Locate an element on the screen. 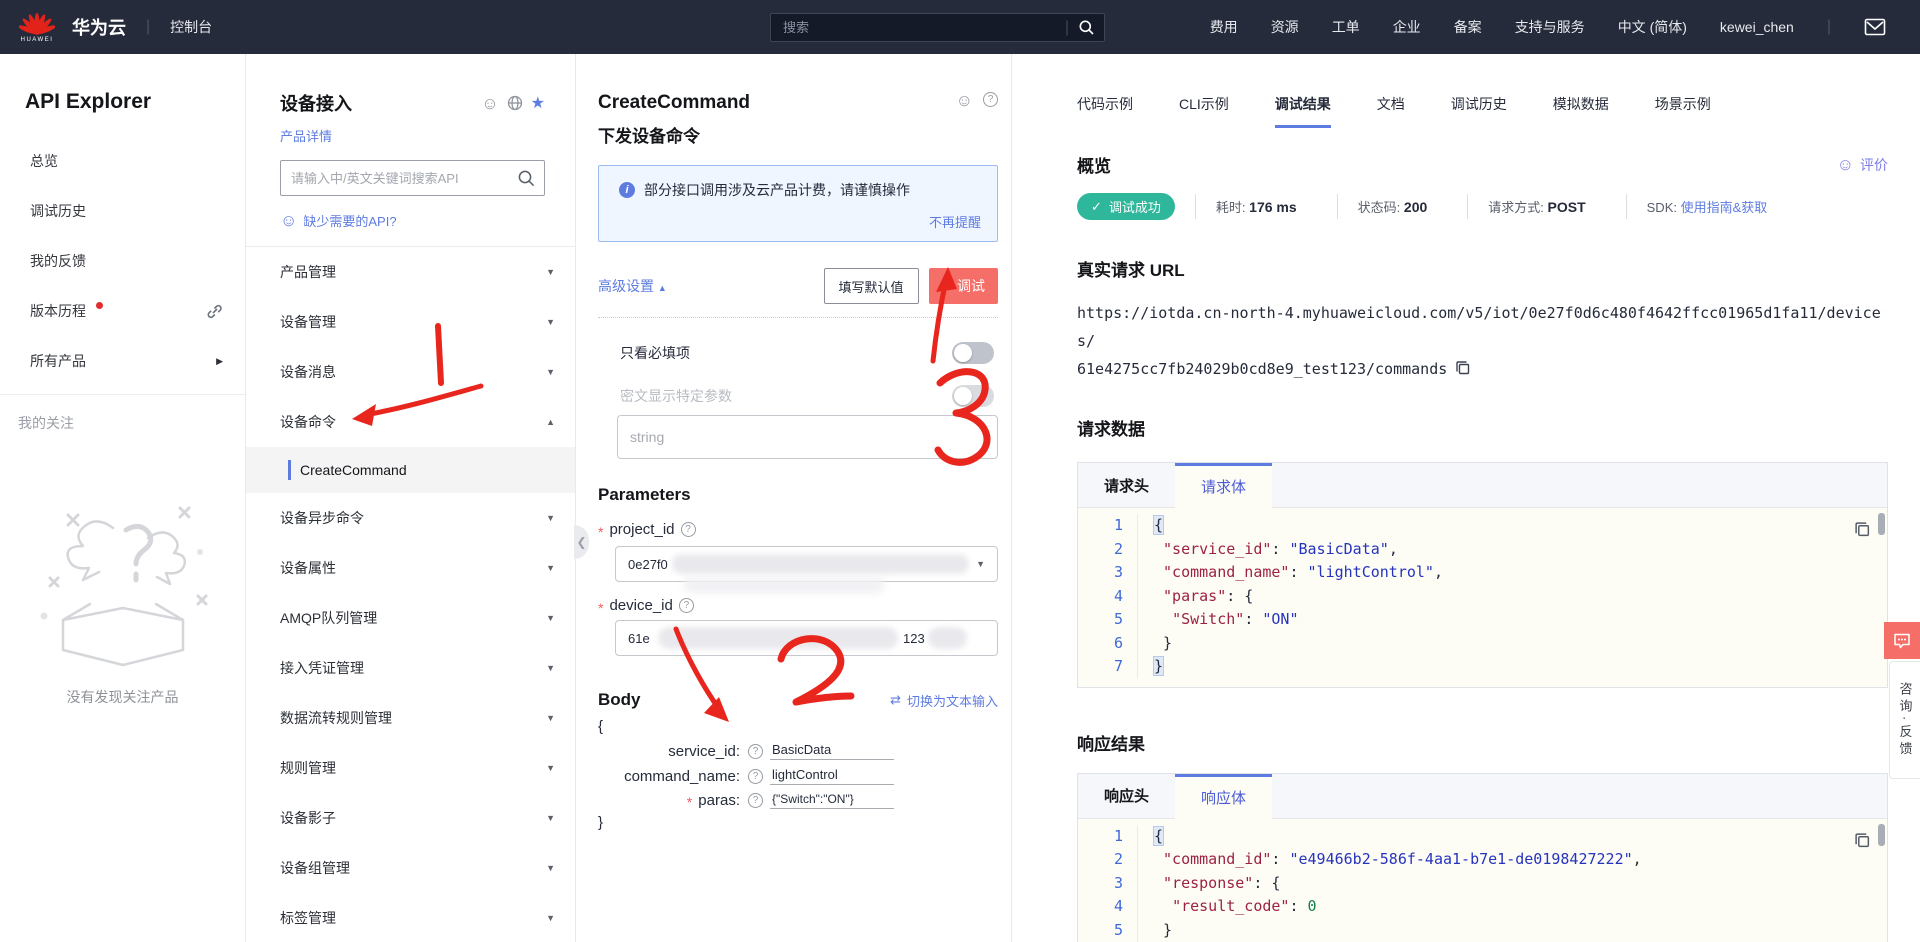 This screenshot has width=1920, height=942. sidebar-item-3: 版本历程 is located at coordinates (122, 311).